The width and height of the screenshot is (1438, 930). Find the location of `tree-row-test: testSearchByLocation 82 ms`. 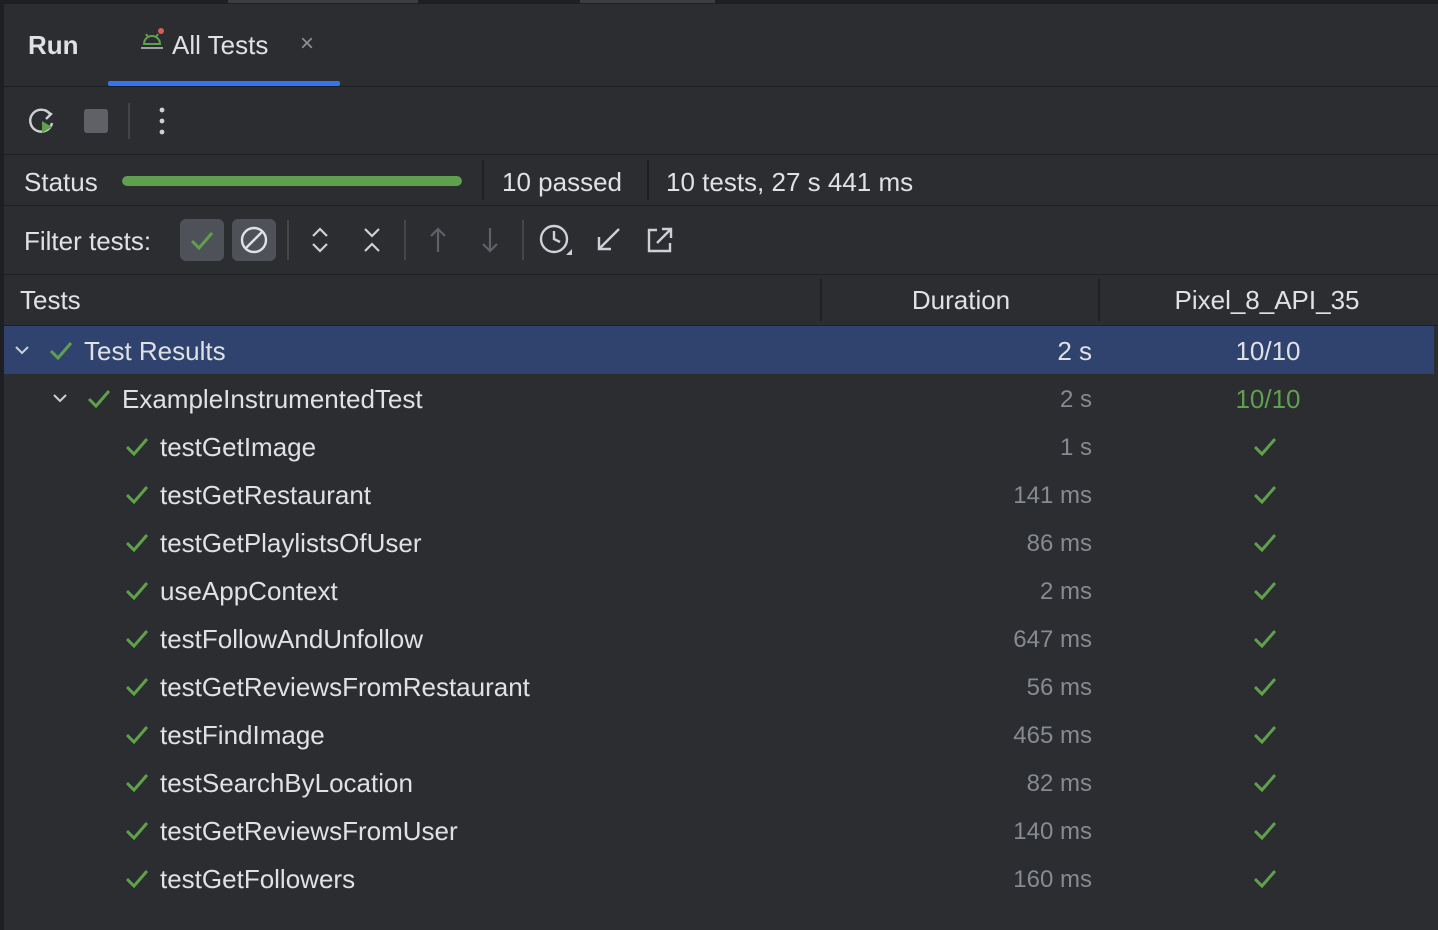

tree-row-test: testSearchByLocation 82 ms is located at coordinates (719, 782).